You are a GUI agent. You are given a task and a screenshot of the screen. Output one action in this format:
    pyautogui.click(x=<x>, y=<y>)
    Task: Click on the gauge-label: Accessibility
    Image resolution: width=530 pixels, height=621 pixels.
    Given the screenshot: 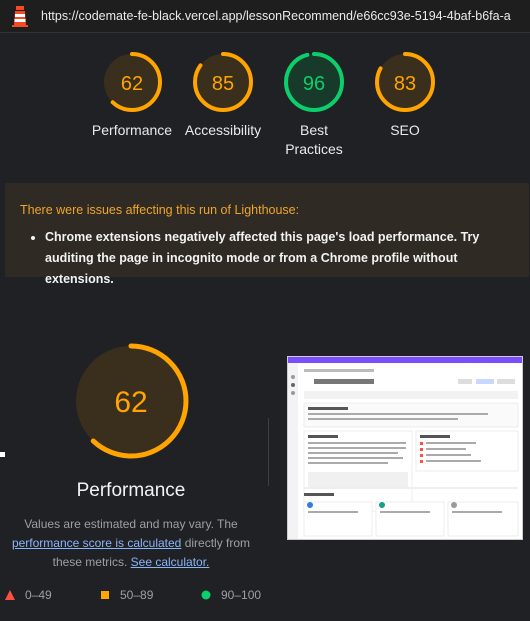 What is the action you would take?
    pyautogui.click(x=223, y=130)
    